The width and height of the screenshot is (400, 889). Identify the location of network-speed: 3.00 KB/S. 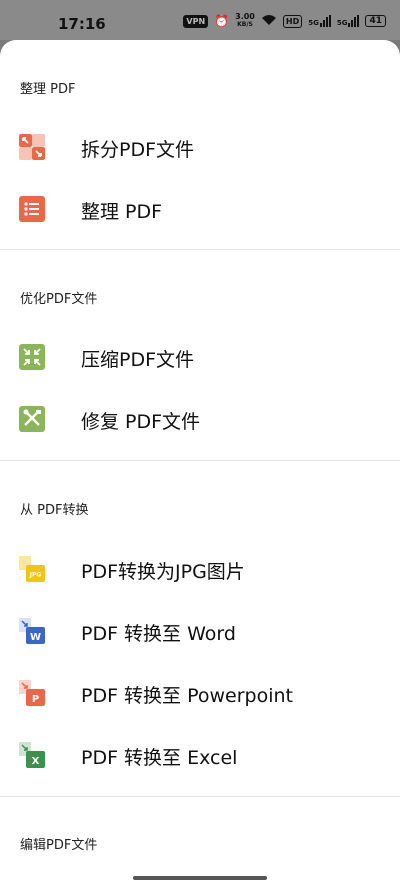
(245, 20).